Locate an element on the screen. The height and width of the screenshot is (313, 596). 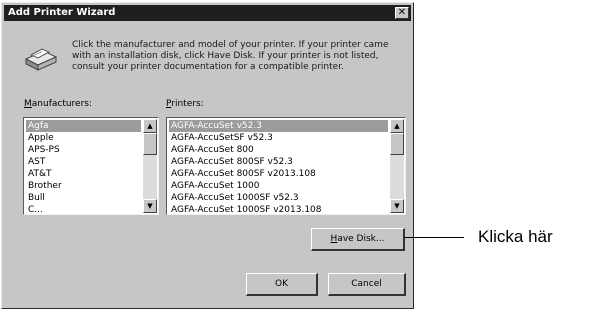
printer-icon is located at coordinates (41, 59).